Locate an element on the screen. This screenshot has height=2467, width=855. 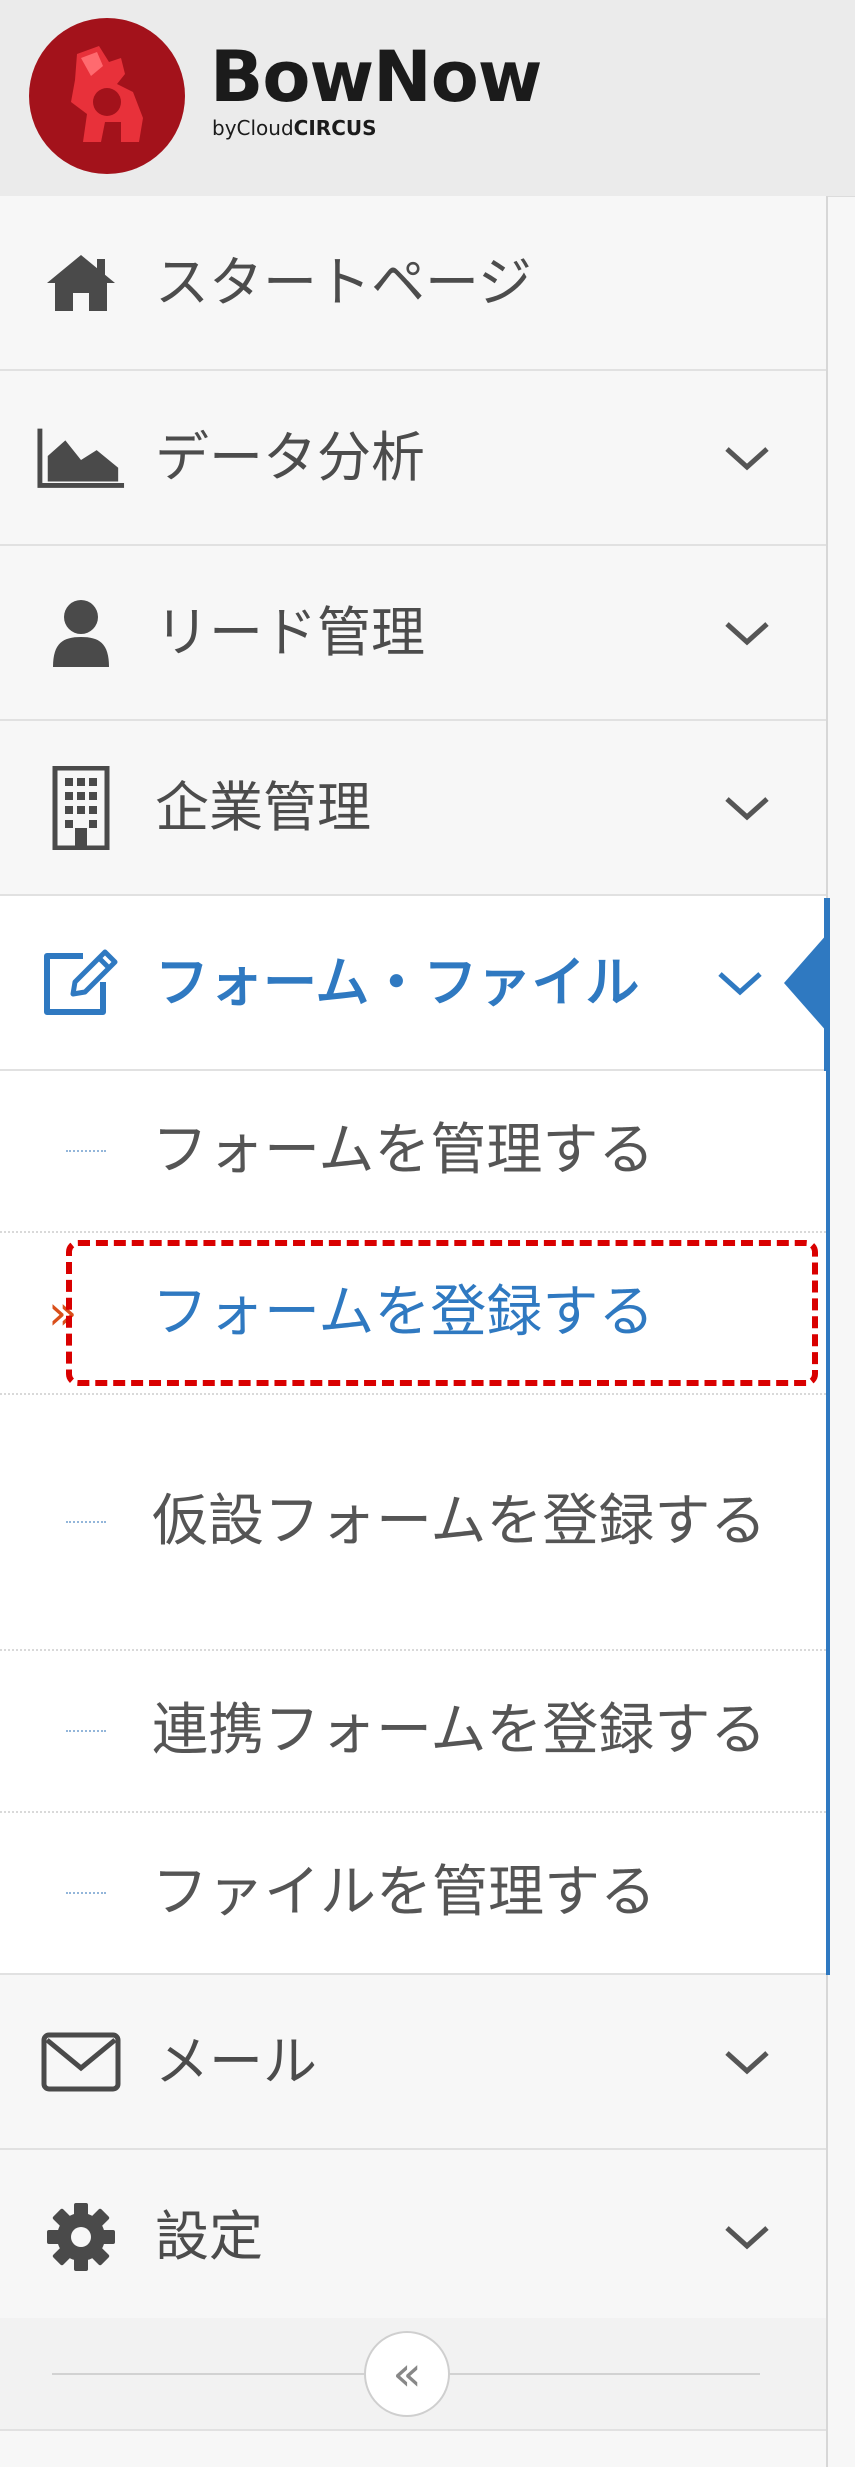
submenu-item-label: フォームを管理する is located at coordinates (403, 1150).